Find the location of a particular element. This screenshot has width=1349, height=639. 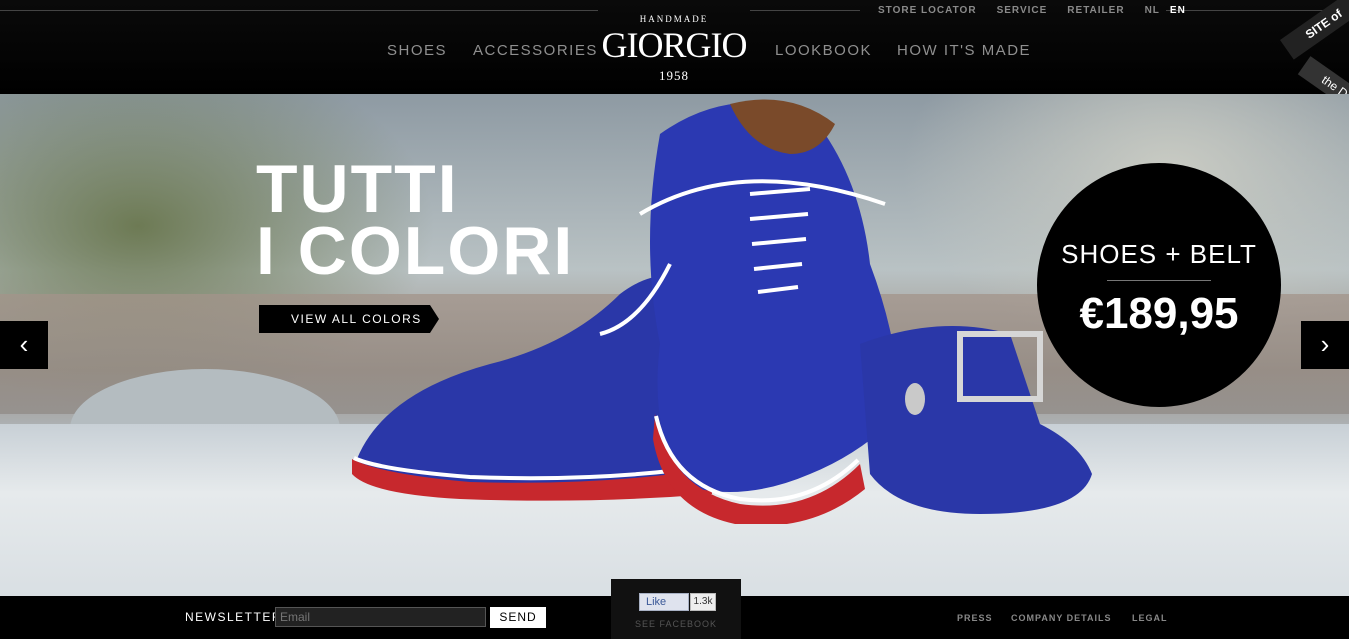

see-facebook-link: SEE FACEBOOK is located at coordinates (676, 624).